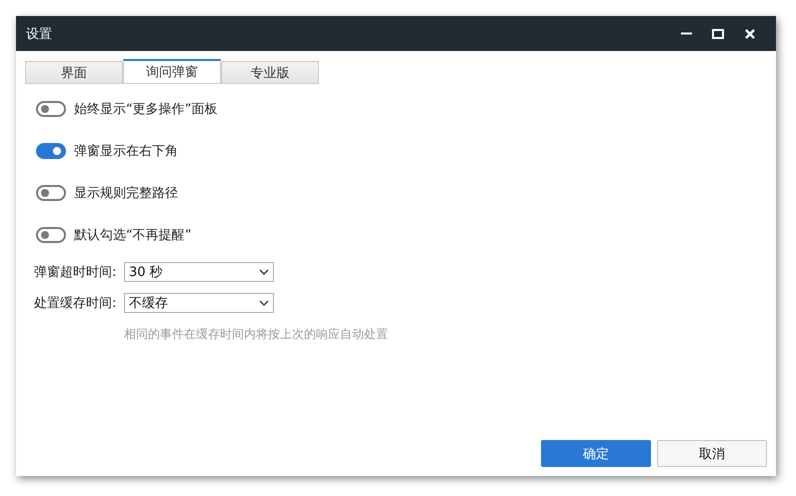 The image size is (796, 496). I want to click on confirm-button: 确定, so click(596, 453).